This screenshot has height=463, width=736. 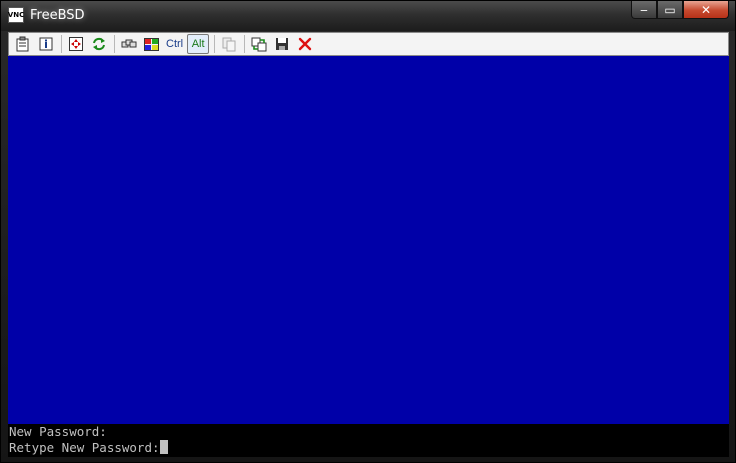 I want to click on refresh-icon, so click(x=99, y=44).